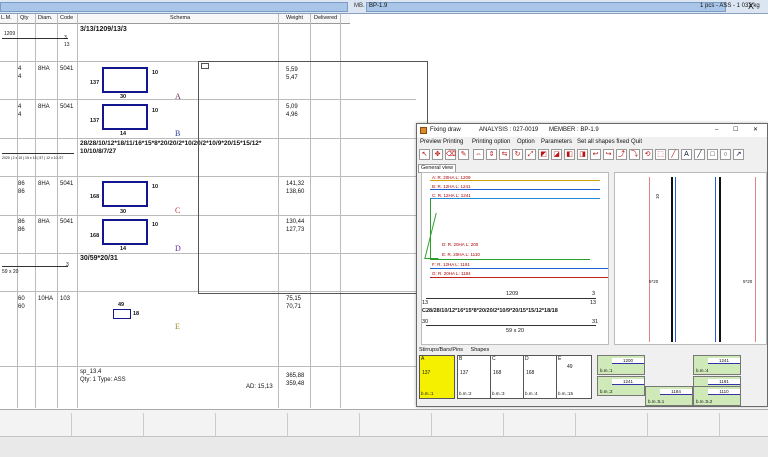  What do you see at coordinates (480, 350) in the screenshot?
I see `tab-shapes: Shapes` at bounding box center [480, 350].